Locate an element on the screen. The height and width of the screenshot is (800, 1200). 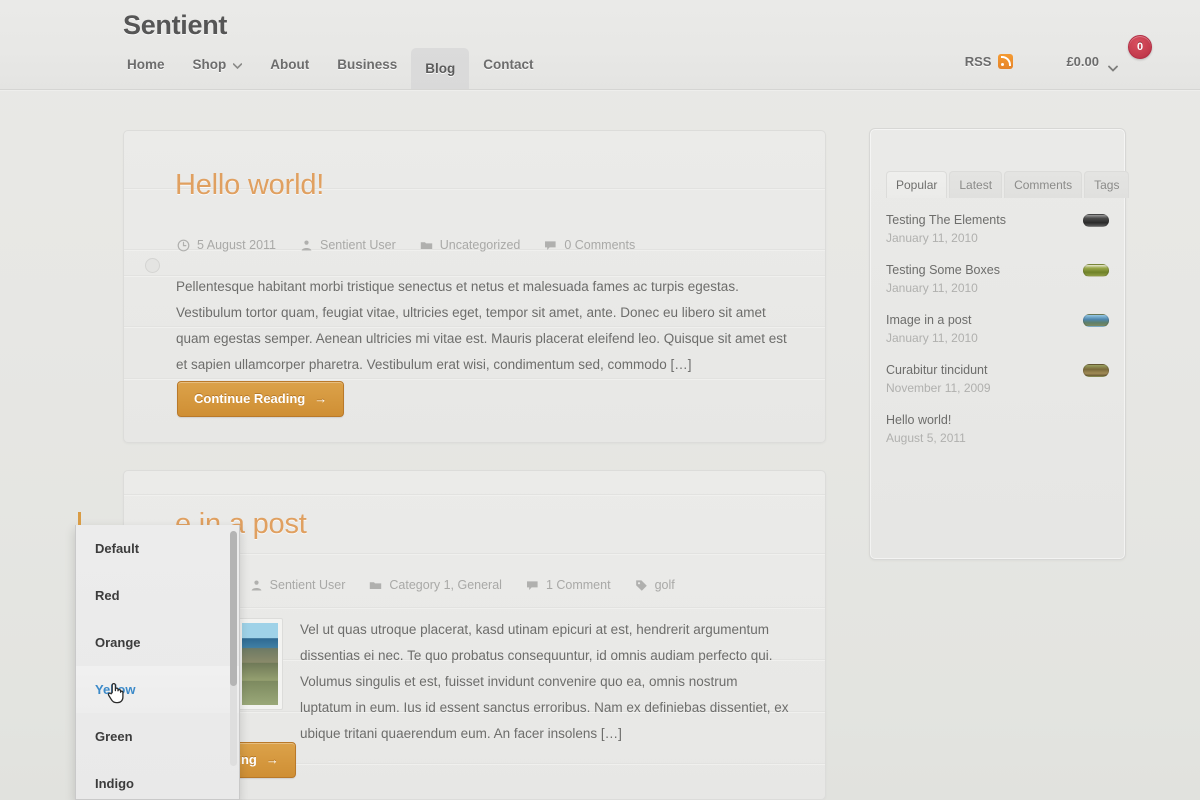
sidebar-tab-comments: Comments is located at coordinates (1043, 184).